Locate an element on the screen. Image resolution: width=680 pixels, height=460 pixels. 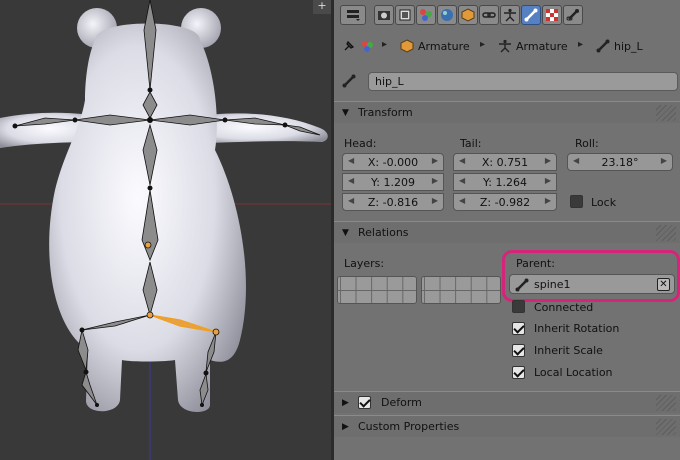
head-y-value: Y: 1.209 is located at coordinates (393, 182).